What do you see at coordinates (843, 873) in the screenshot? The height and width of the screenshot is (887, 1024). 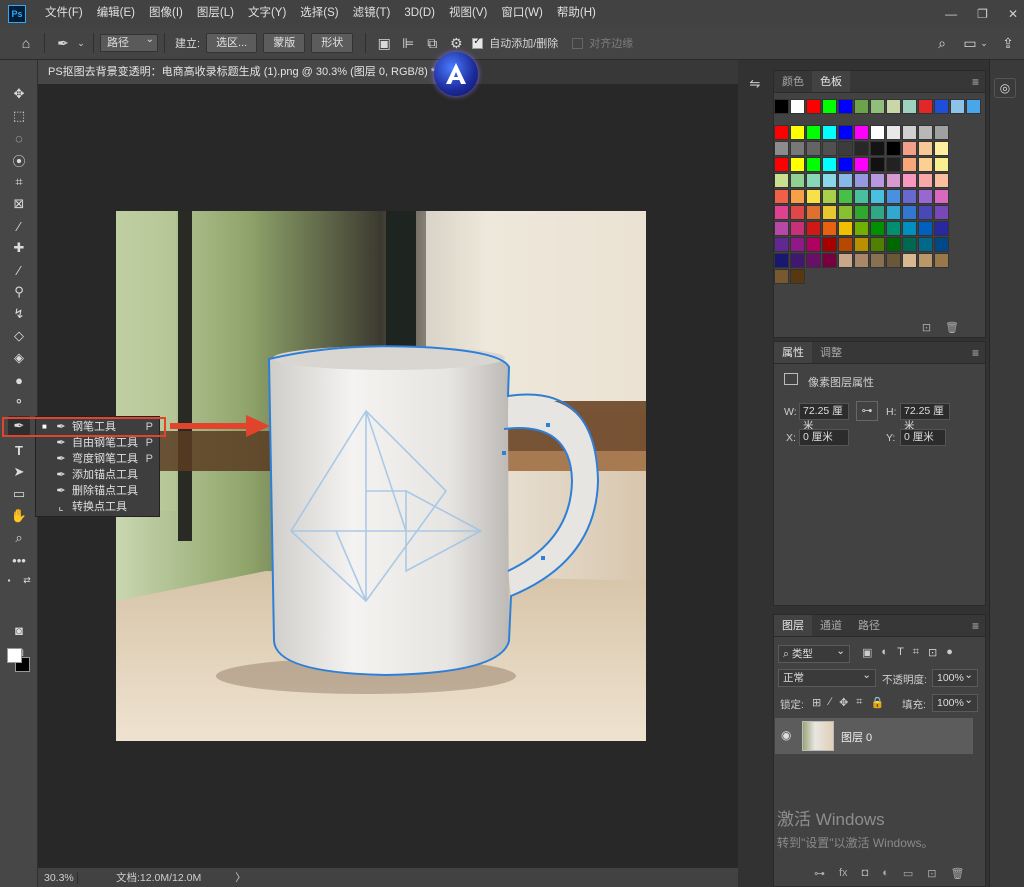 I see `fx-icon: fx` at bounding box center [843, 873].